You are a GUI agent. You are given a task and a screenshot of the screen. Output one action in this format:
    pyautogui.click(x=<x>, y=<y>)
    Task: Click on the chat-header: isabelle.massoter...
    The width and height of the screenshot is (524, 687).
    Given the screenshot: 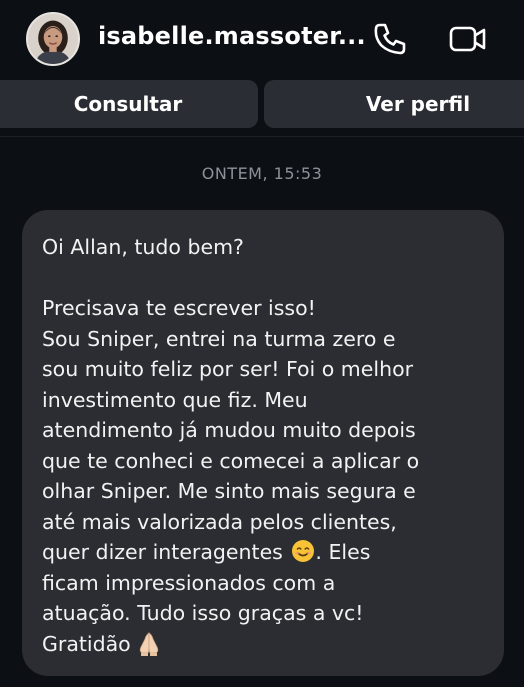 What is the action you would take?
    pyautogui.click(x=262, y=37)
    